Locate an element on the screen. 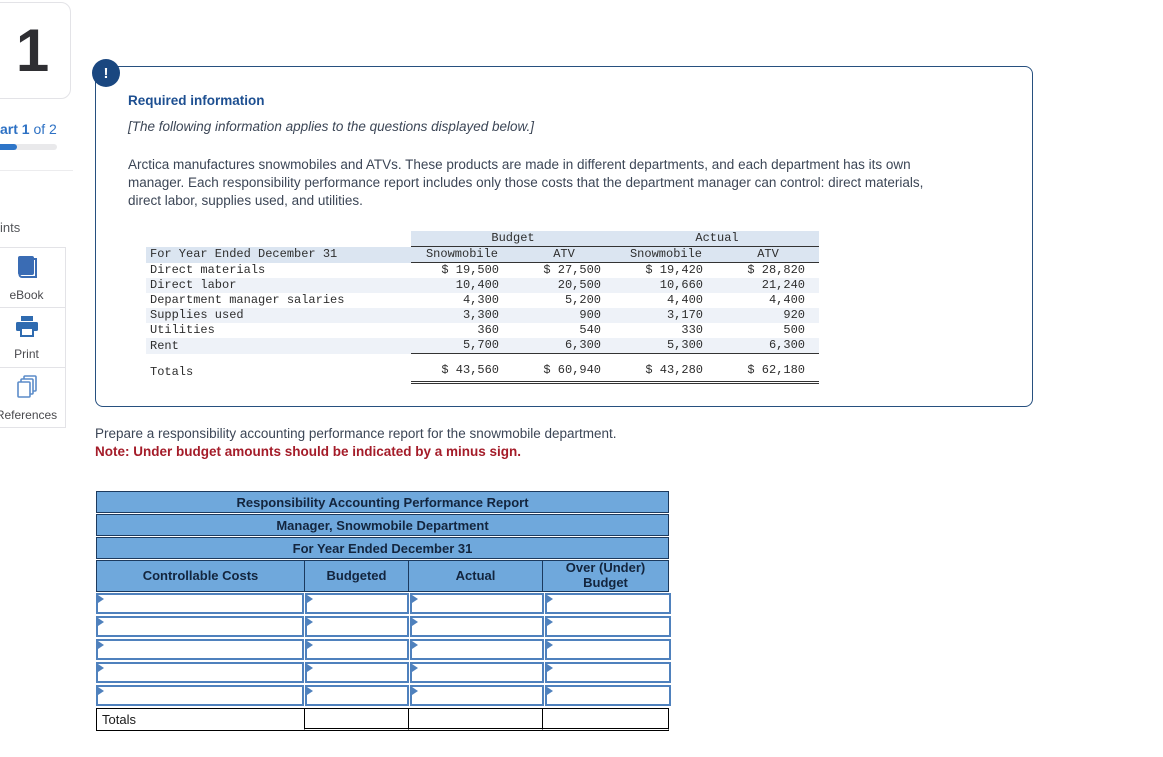  answer-totals-label: Totals is located at coordinates (200, 719).